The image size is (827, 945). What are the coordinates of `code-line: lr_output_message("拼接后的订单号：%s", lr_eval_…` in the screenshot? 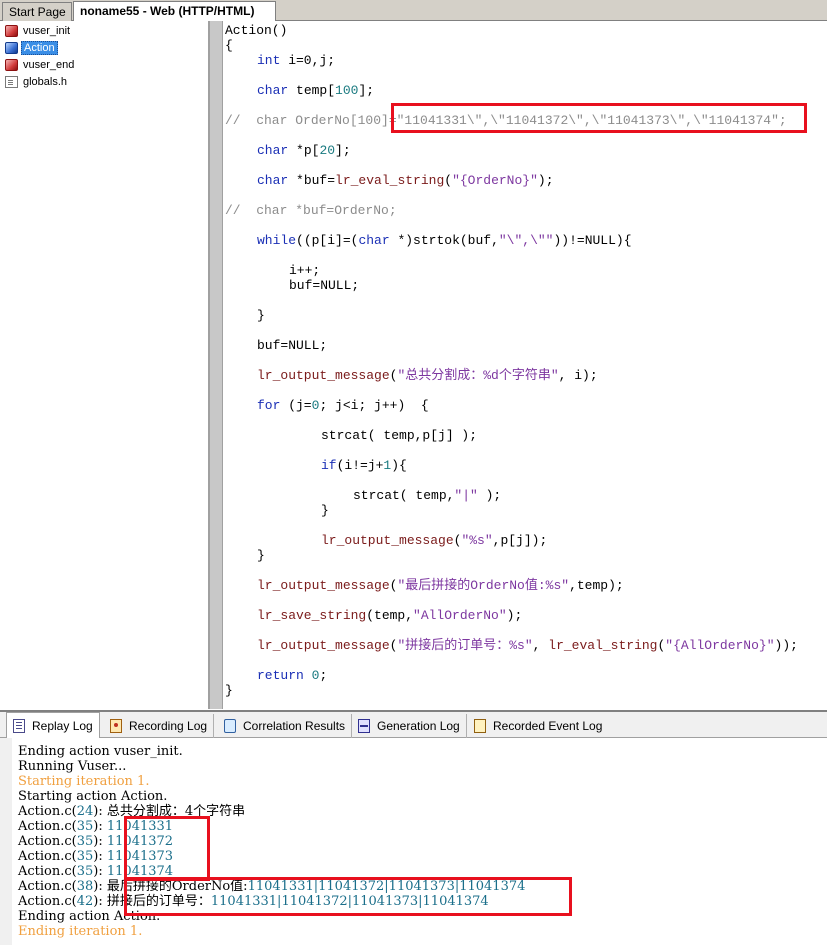 It's located at (527, 645).